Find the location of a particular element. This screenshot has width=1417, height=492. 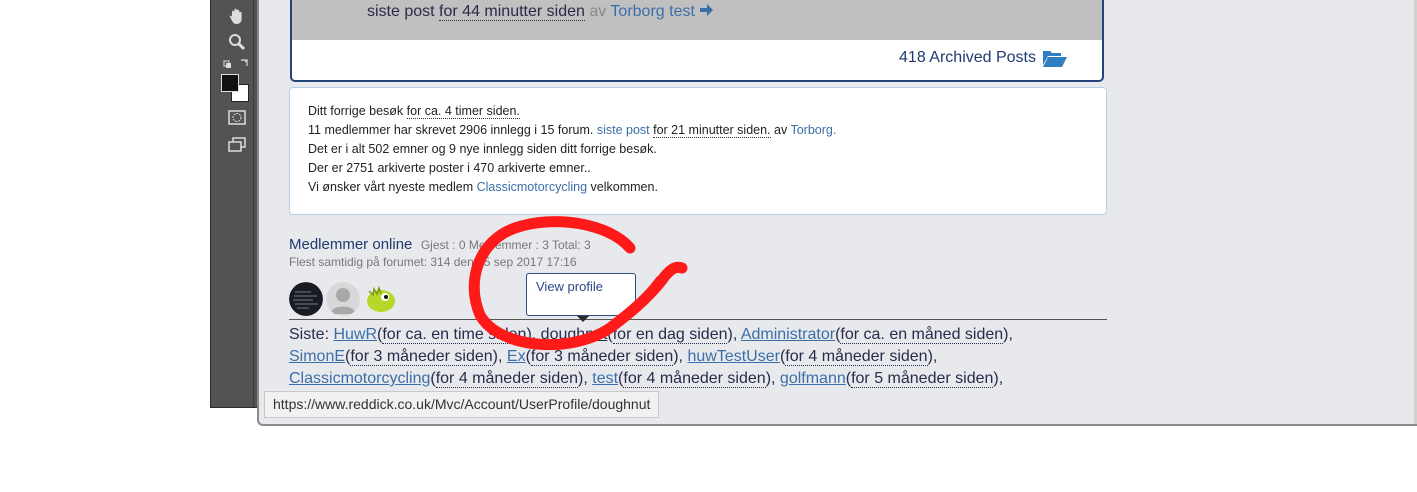

welcome-text: velkommen. is located at coordinates (624, 187).